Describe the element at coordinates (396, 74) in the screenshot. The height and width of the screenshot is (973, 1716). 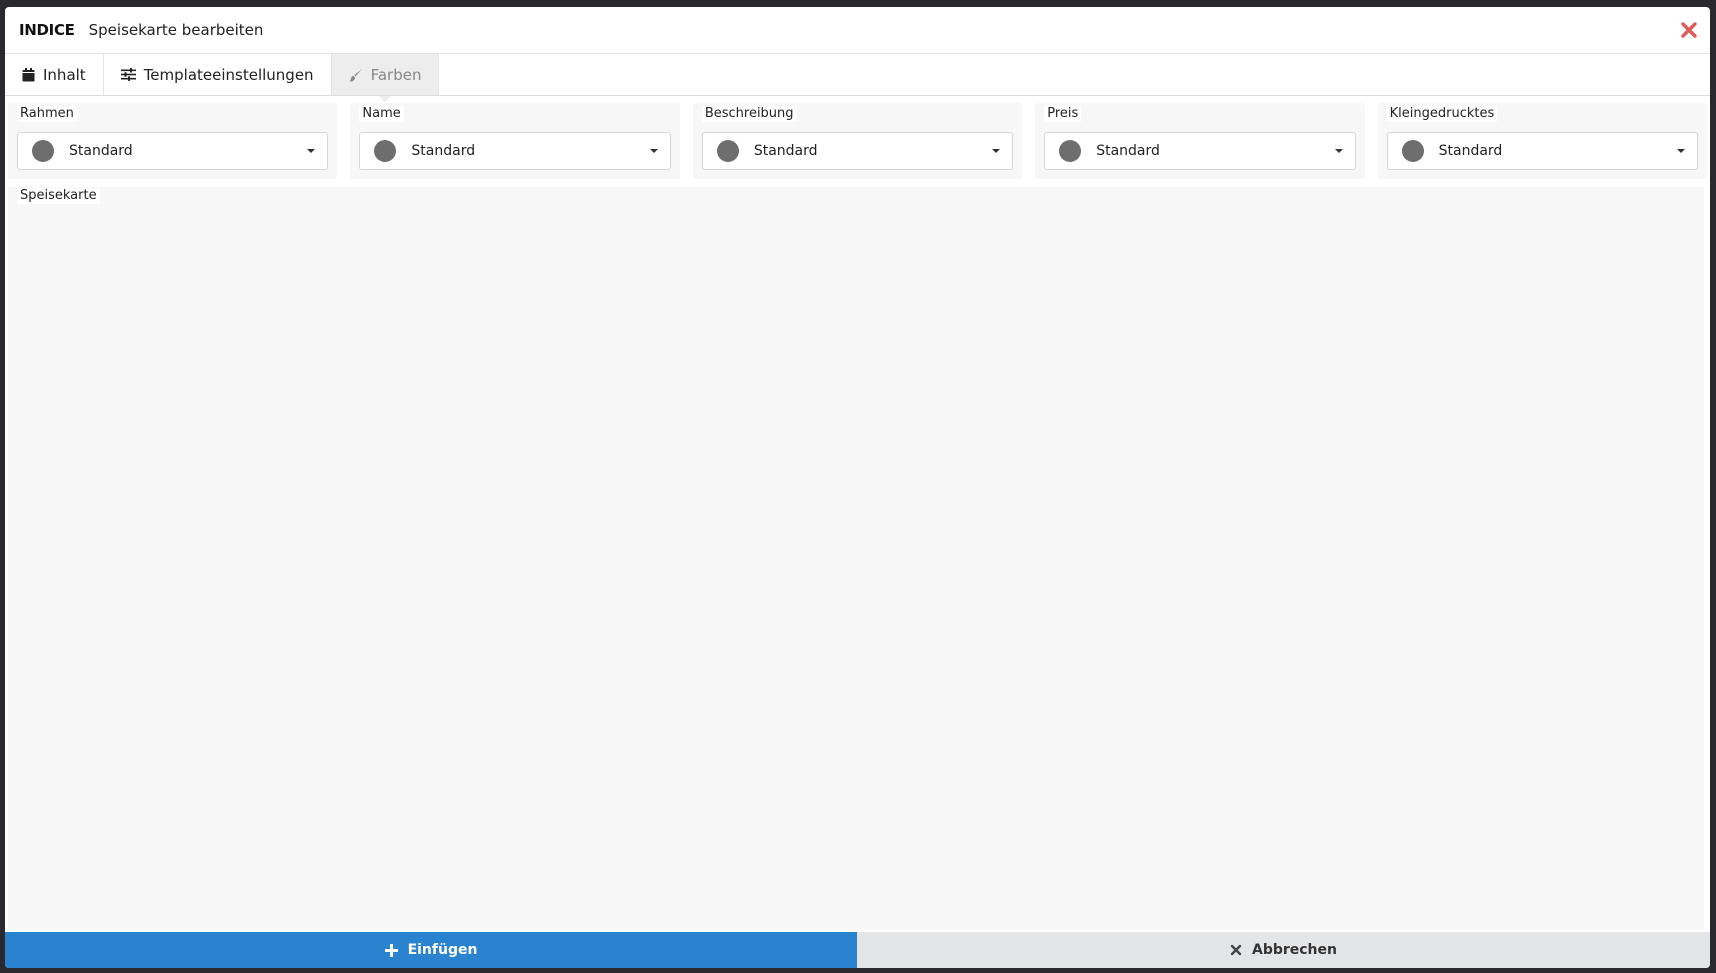
I see `tab-label: Farben` at that location.